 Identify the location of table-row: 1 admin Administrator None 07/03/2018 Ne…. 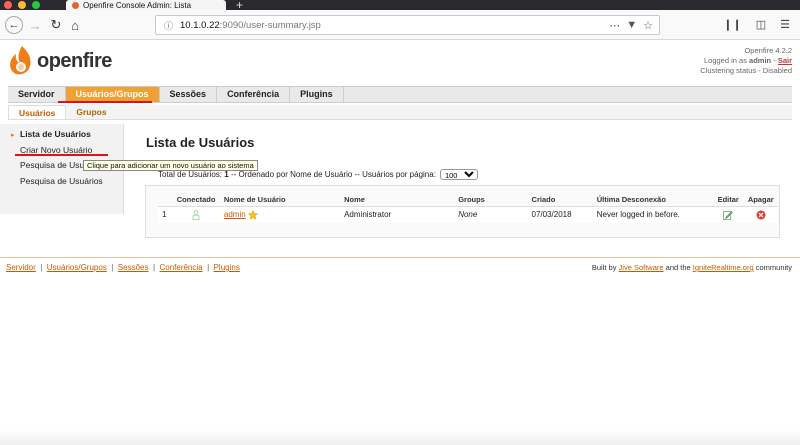
(468, 214).